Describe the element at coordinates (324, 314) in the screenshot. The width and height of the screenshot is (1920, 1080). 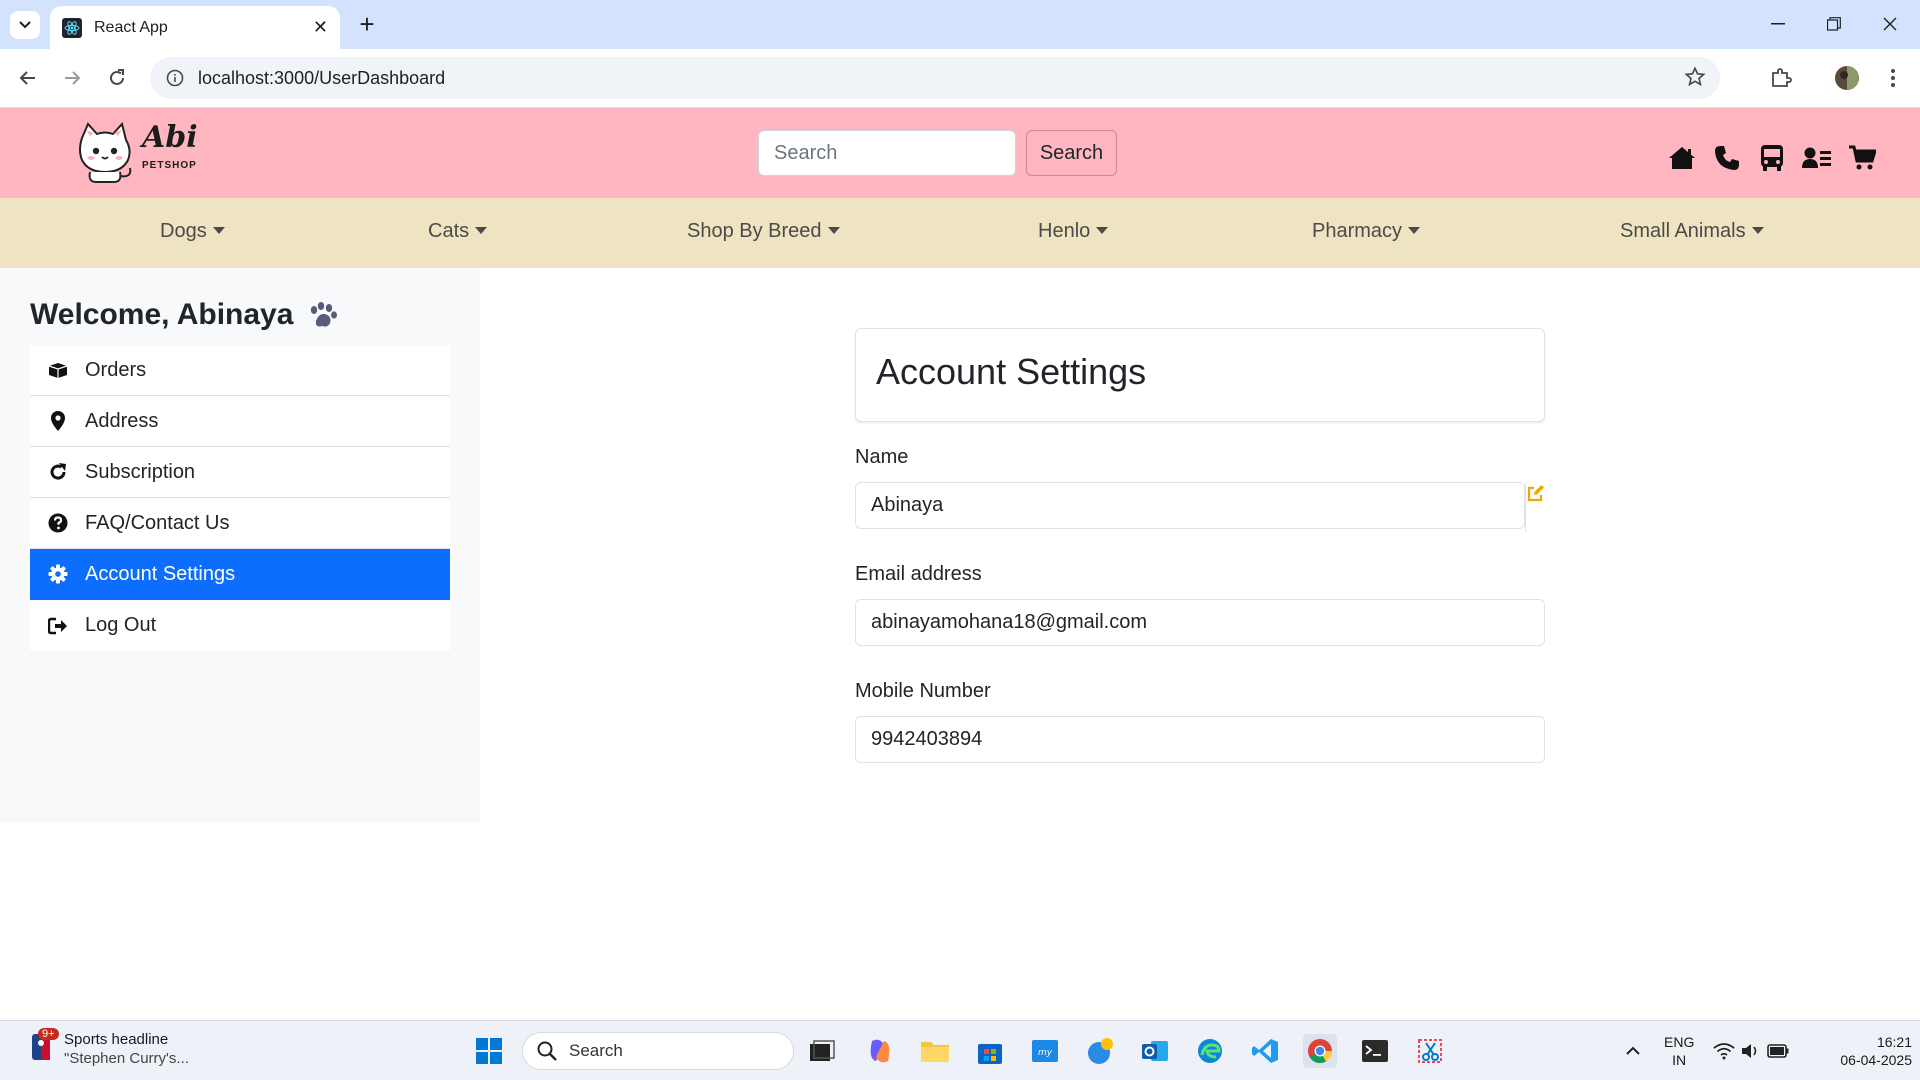
I see `paw-icon` at that location.